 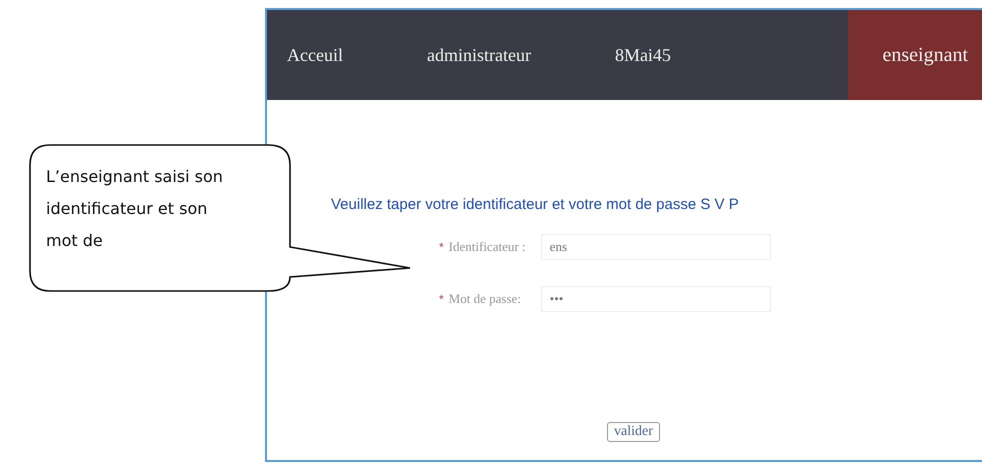 What do you see at coordinates (315, 55) in the screenshot?
I see `nav-tab: Acceuil` at bounding box center [315, 55].